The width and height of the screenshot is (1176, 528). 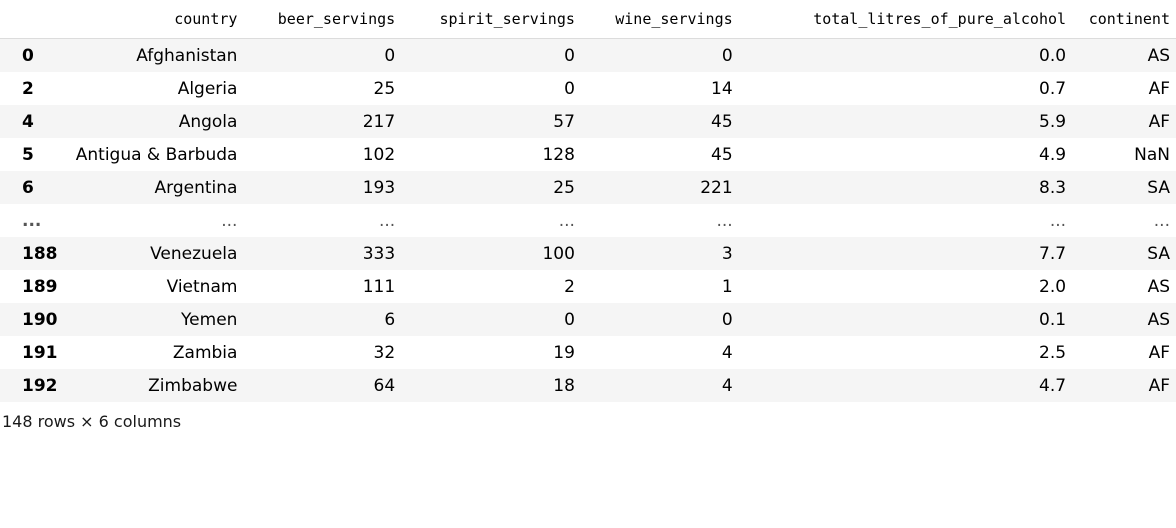 I want to click on row-index: 188, so click(x=40, y=253).